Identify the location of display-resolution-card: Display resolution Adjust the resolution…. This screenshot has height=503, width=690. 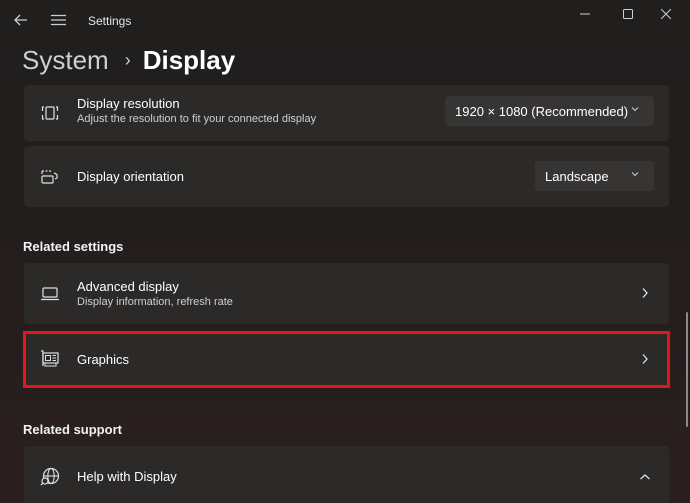
(346, 113).